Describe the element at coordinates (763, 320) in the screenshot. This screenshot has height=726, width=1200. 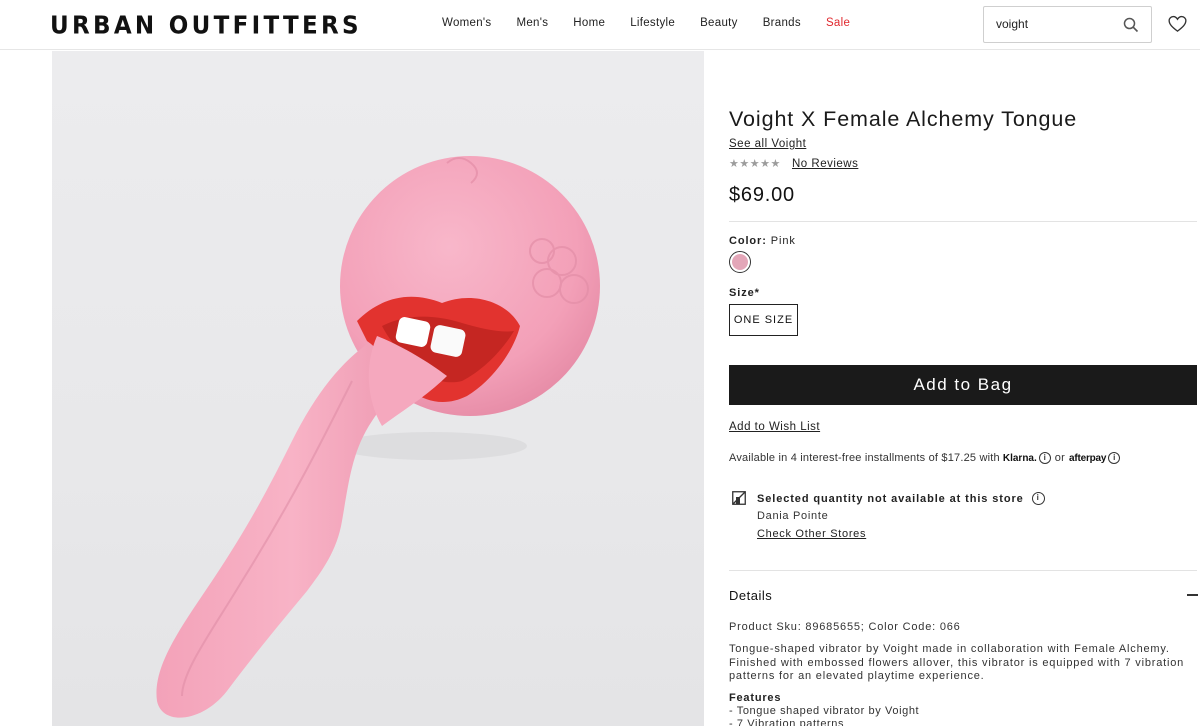
I see `size-option-one-size: ONE SIZE` at that location.